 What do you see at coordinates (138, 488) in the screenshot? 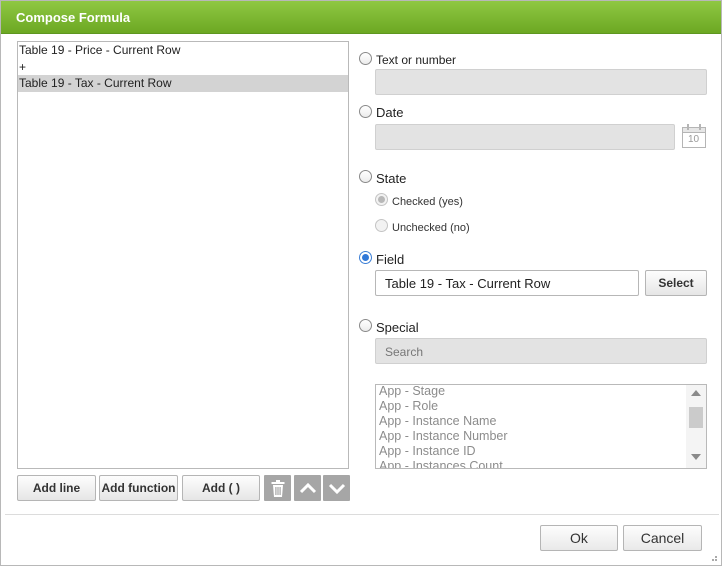
I see `add-function-button: Add function` at bounding box center [138, 488].